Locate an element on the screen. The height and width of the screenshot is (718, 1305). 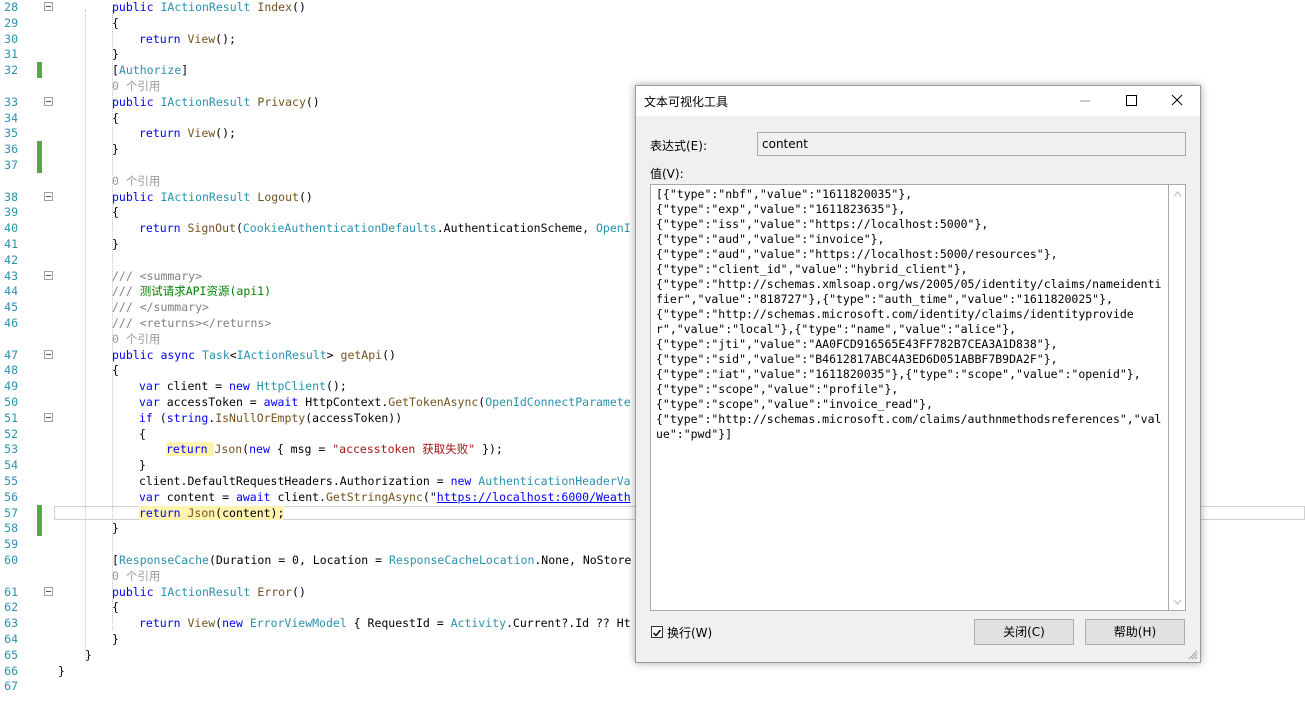
code-text: [Authorize] is located at coordinates (150, 70).